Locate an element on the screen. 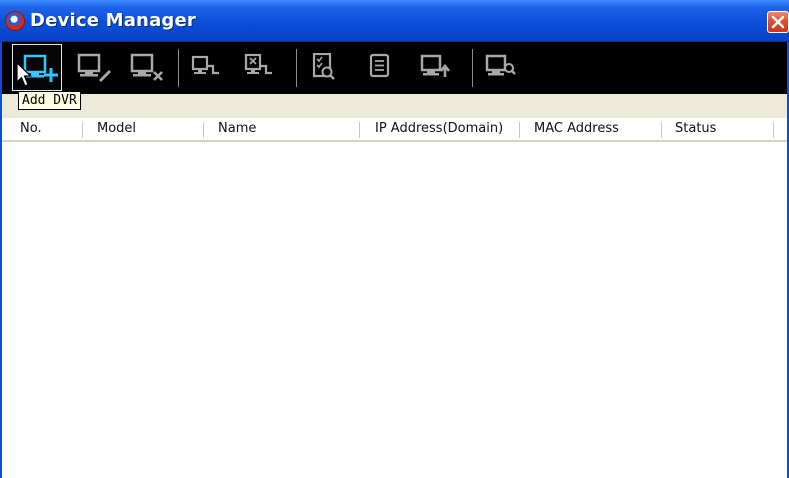 The height and width of the screenshot is (478, 789). close-icon is located at coordinates (778, 22).